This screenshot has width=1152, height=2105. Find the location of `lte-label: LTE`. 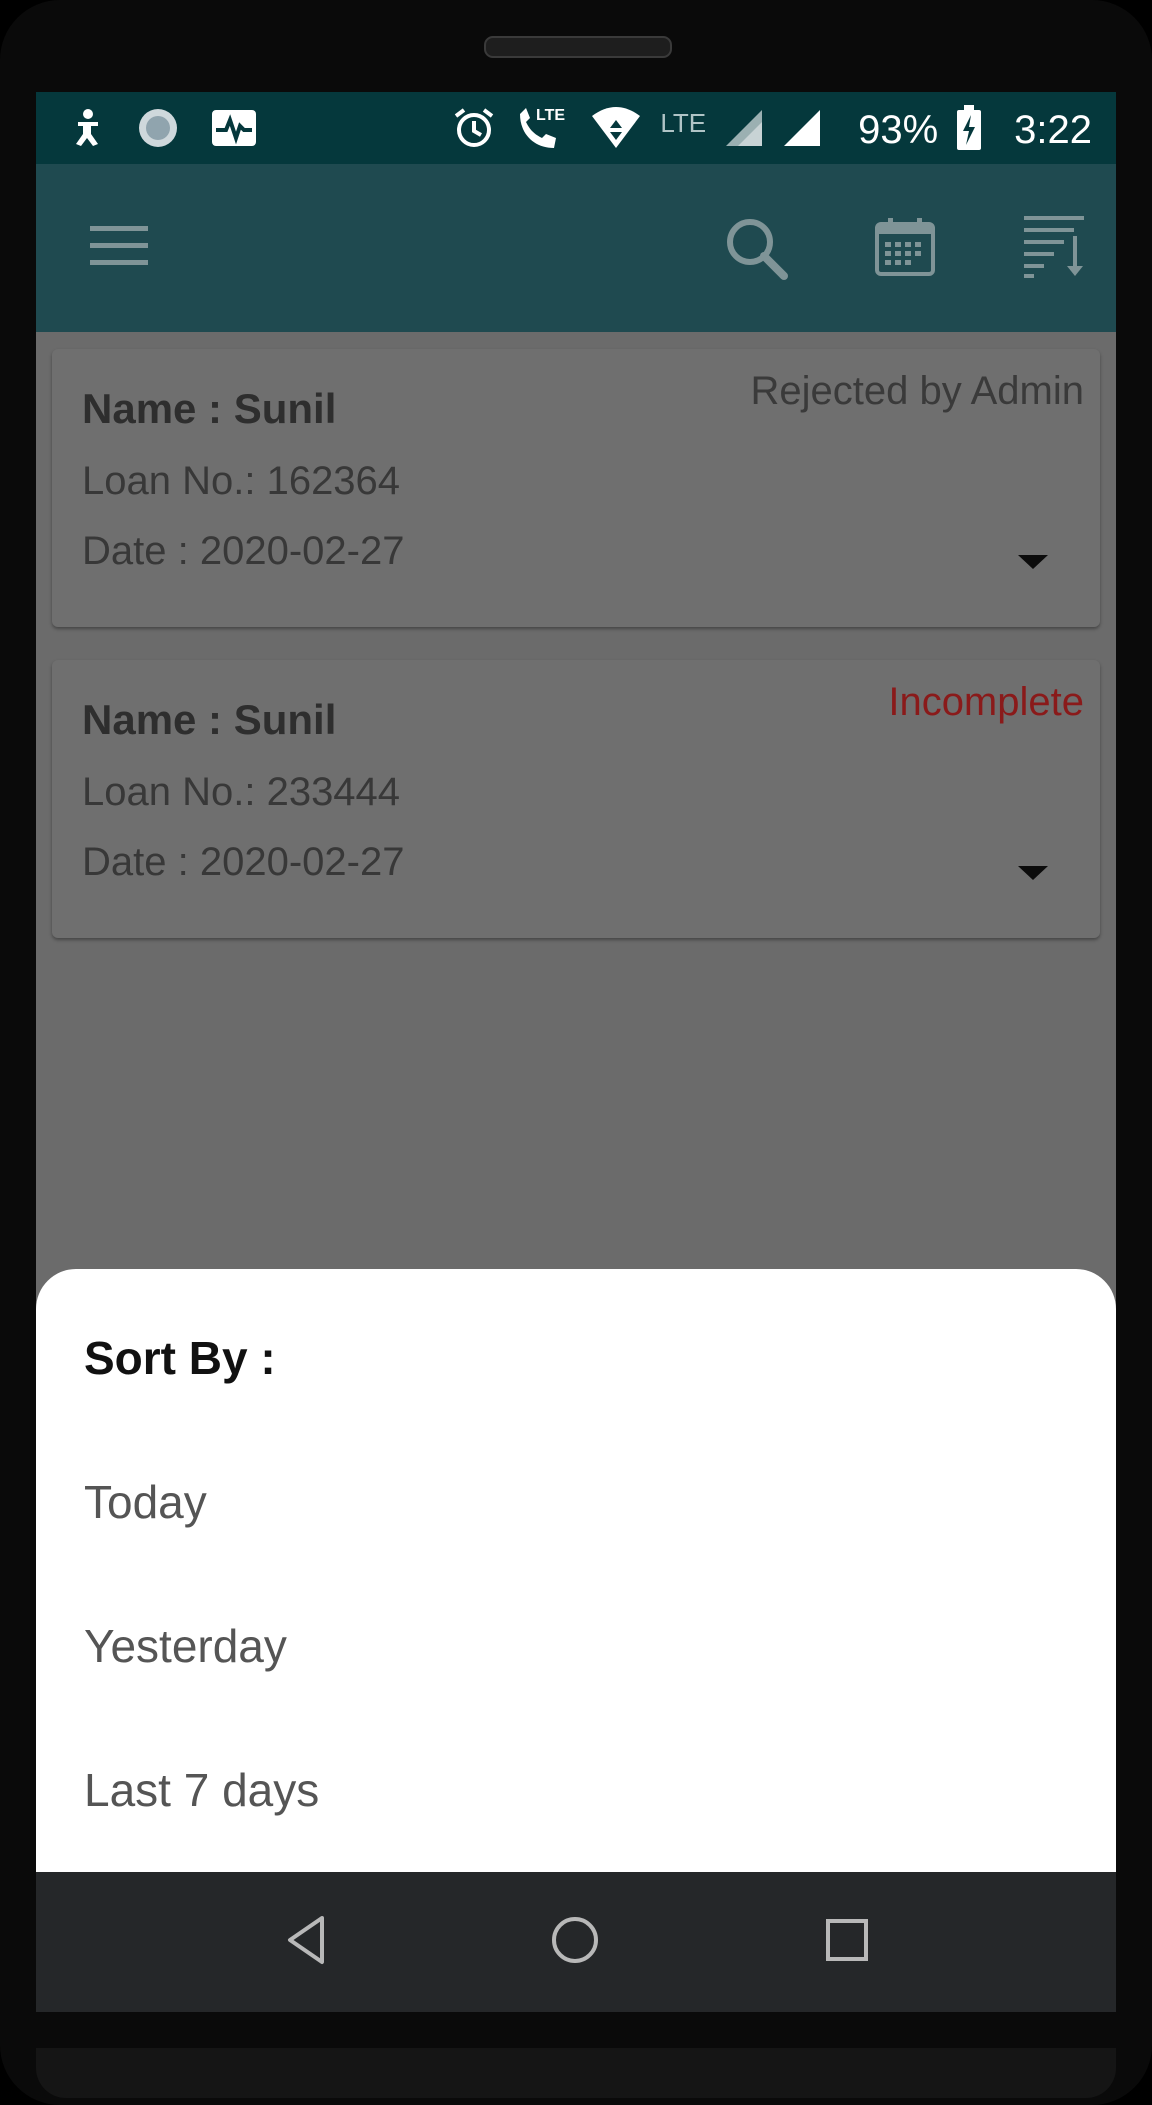

lte-label: LTE is located at coordinates (683, 123).